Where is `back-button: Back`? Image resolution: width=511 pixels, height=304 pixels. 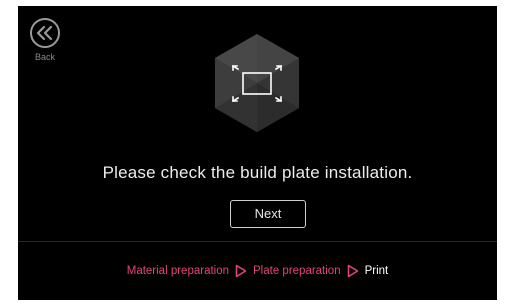 back-button: Back is located at coordinates (46, 43).